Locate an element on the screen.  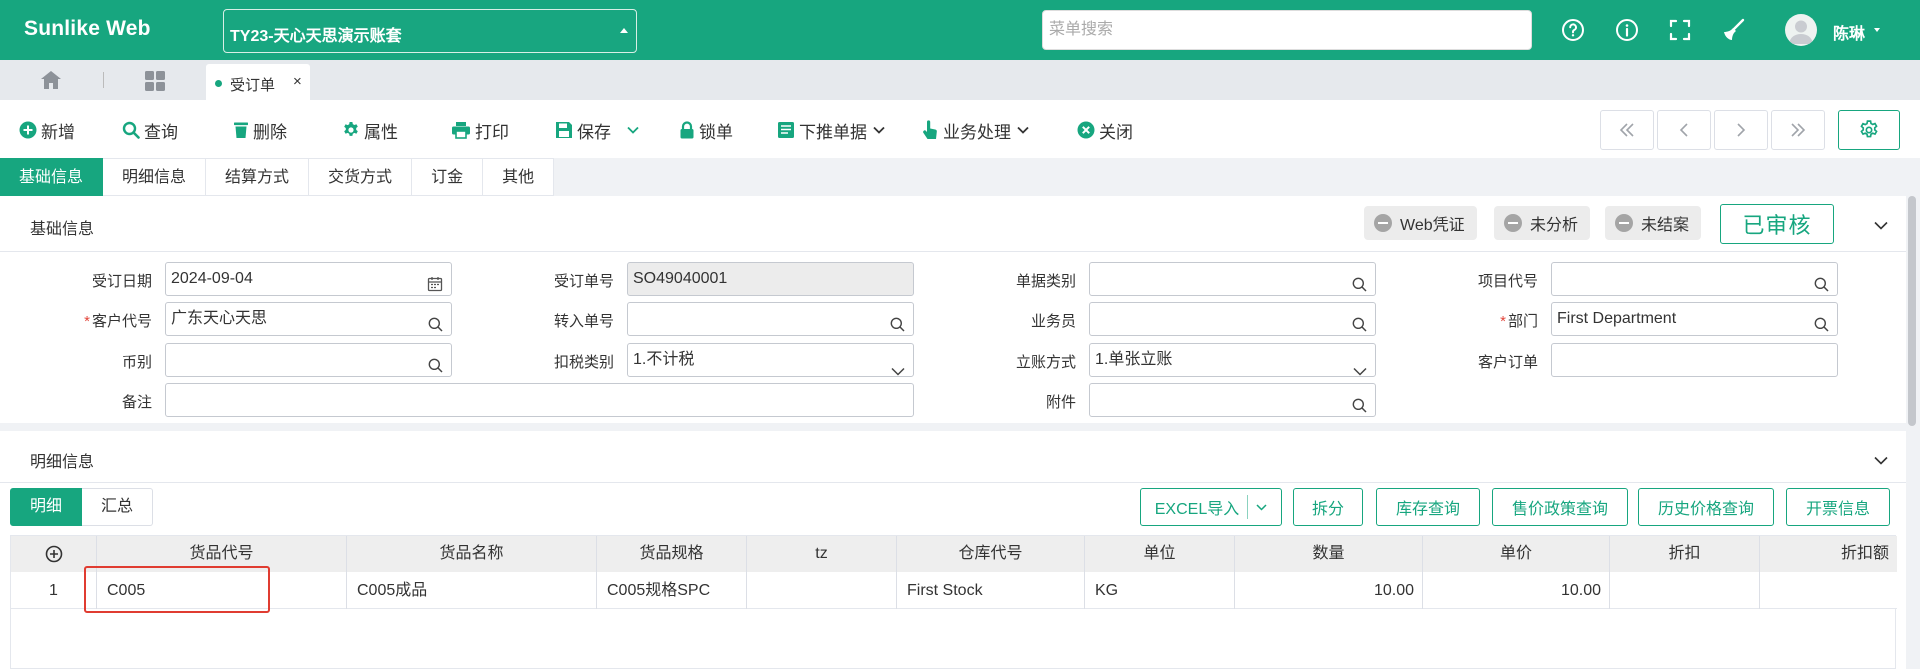
column-header-tz: tz is located at coordinates (822, 554).